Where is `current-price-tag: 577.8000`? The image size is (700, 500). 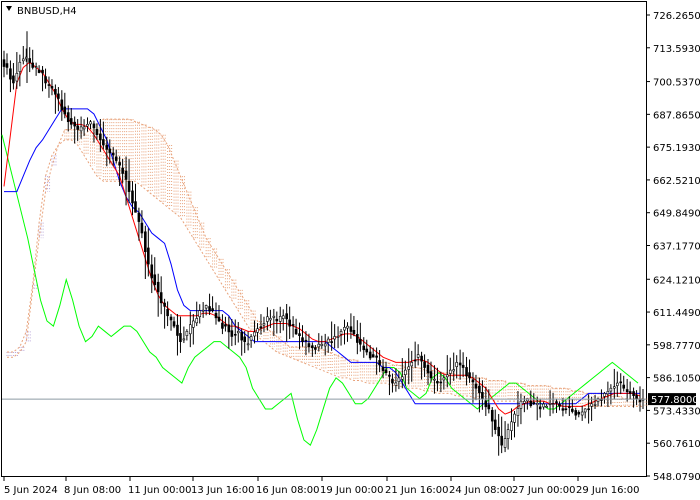
current-price-tag: 577.8000 is located at coordinates (673, 399).